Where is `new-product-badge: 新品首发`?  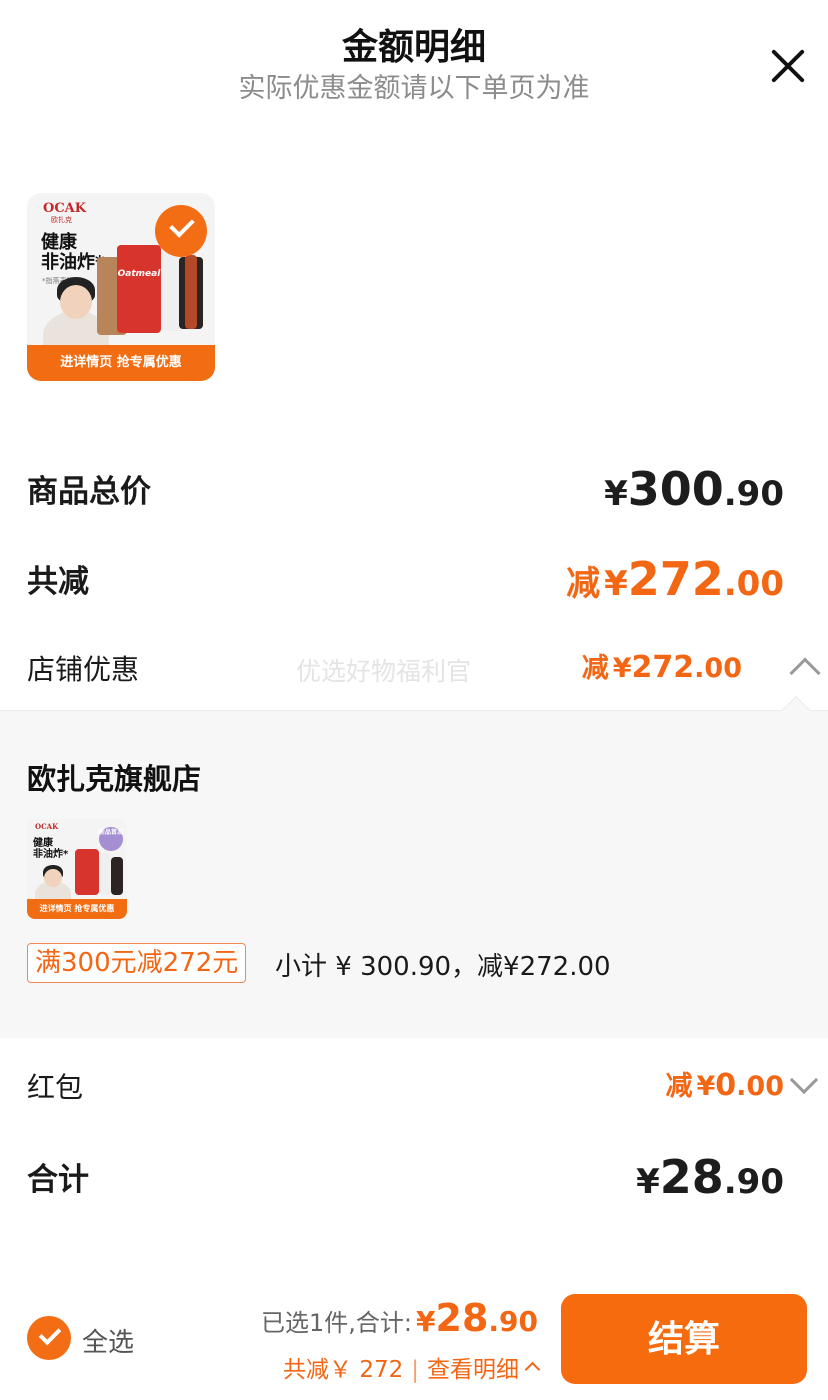
new-product-badge: 新品首发 is located at coordinates (111, 839).